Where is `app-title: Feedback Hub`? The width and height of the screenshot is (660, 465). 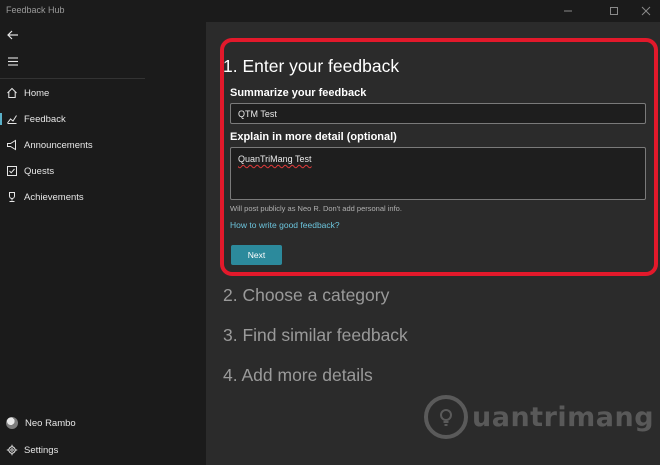
app-title: Feedback Hub is located at coordinates (35, 10).